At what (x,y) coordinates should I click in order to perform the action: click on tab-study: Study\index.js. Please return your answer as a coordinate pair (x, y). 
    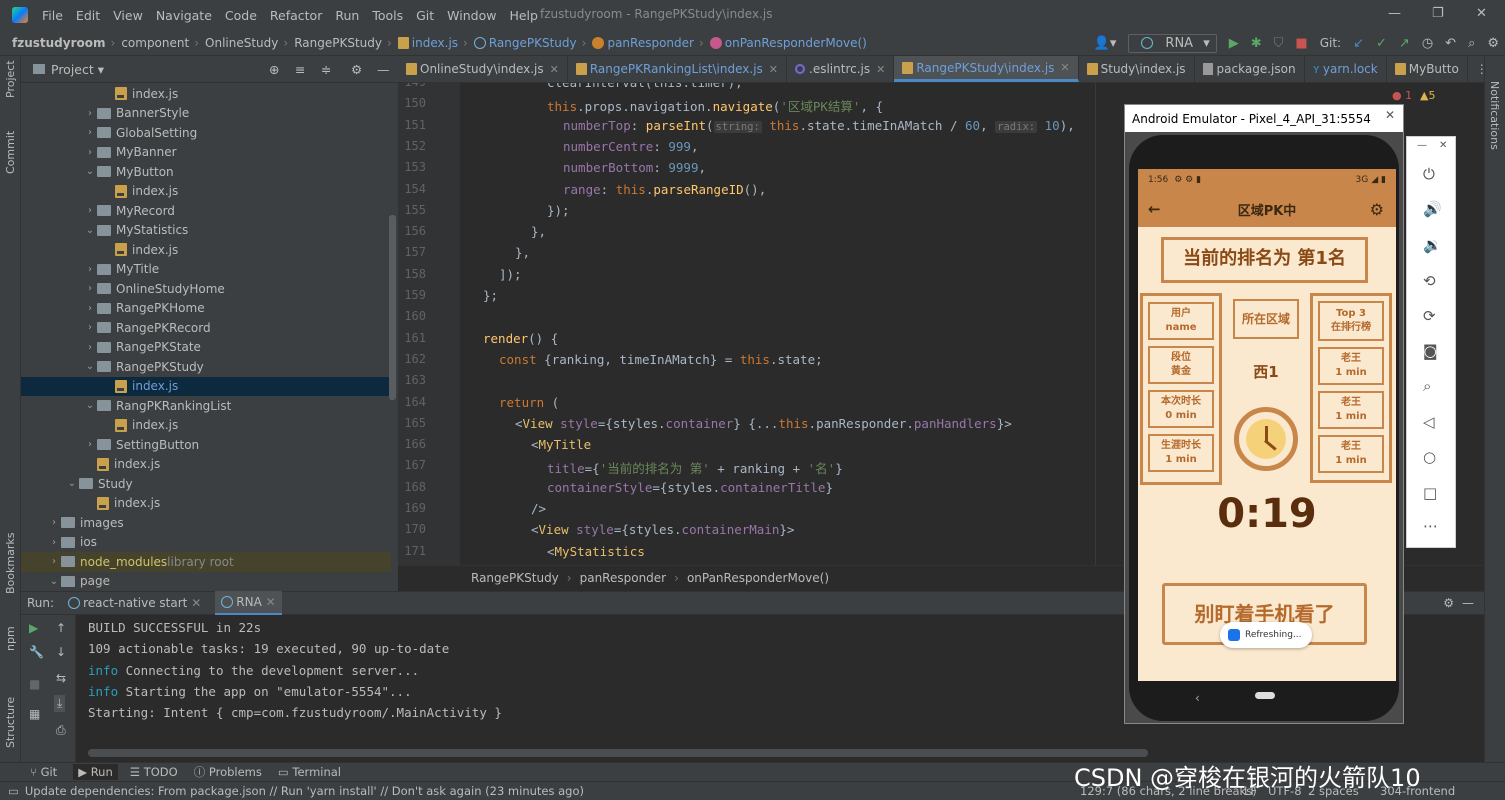
    Looking at the image, I should click on (1137, 69).